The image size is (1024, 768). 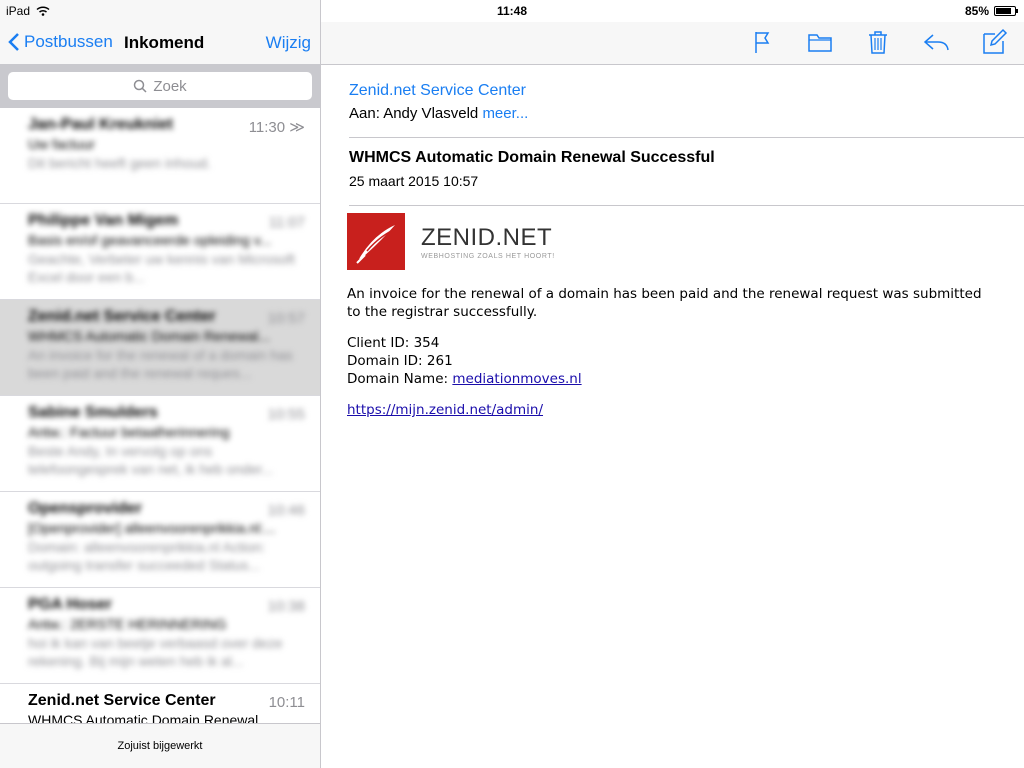 What do you see at coordinates (762, 42) in the screenshot?
I see `flag-icon` at bounding box center [762, 42].